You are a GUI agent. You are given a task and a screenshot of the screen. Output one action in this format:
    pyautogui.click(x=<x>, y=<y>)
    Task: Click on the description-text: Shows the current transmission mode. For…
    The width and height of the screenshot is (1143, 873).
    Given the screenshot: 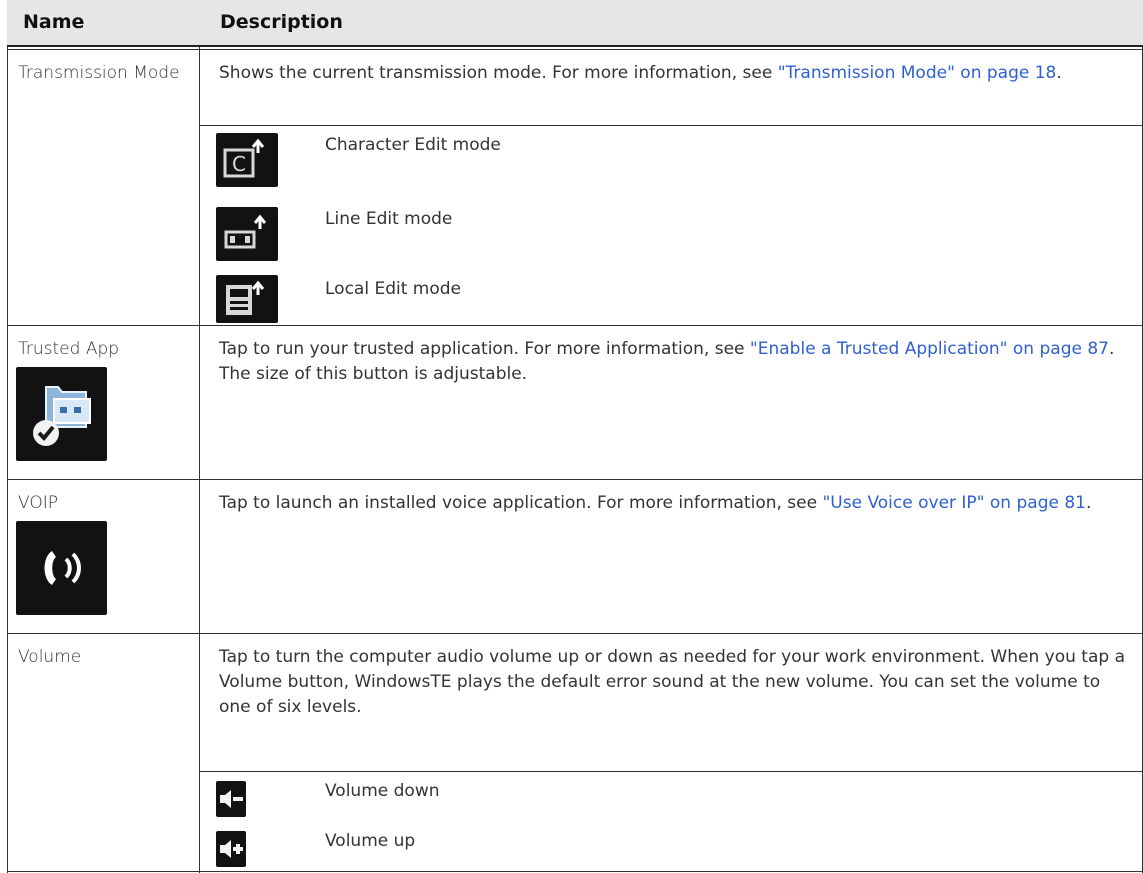 What is the action you would take?
    pyautogui.click(x=498, y=73)
    